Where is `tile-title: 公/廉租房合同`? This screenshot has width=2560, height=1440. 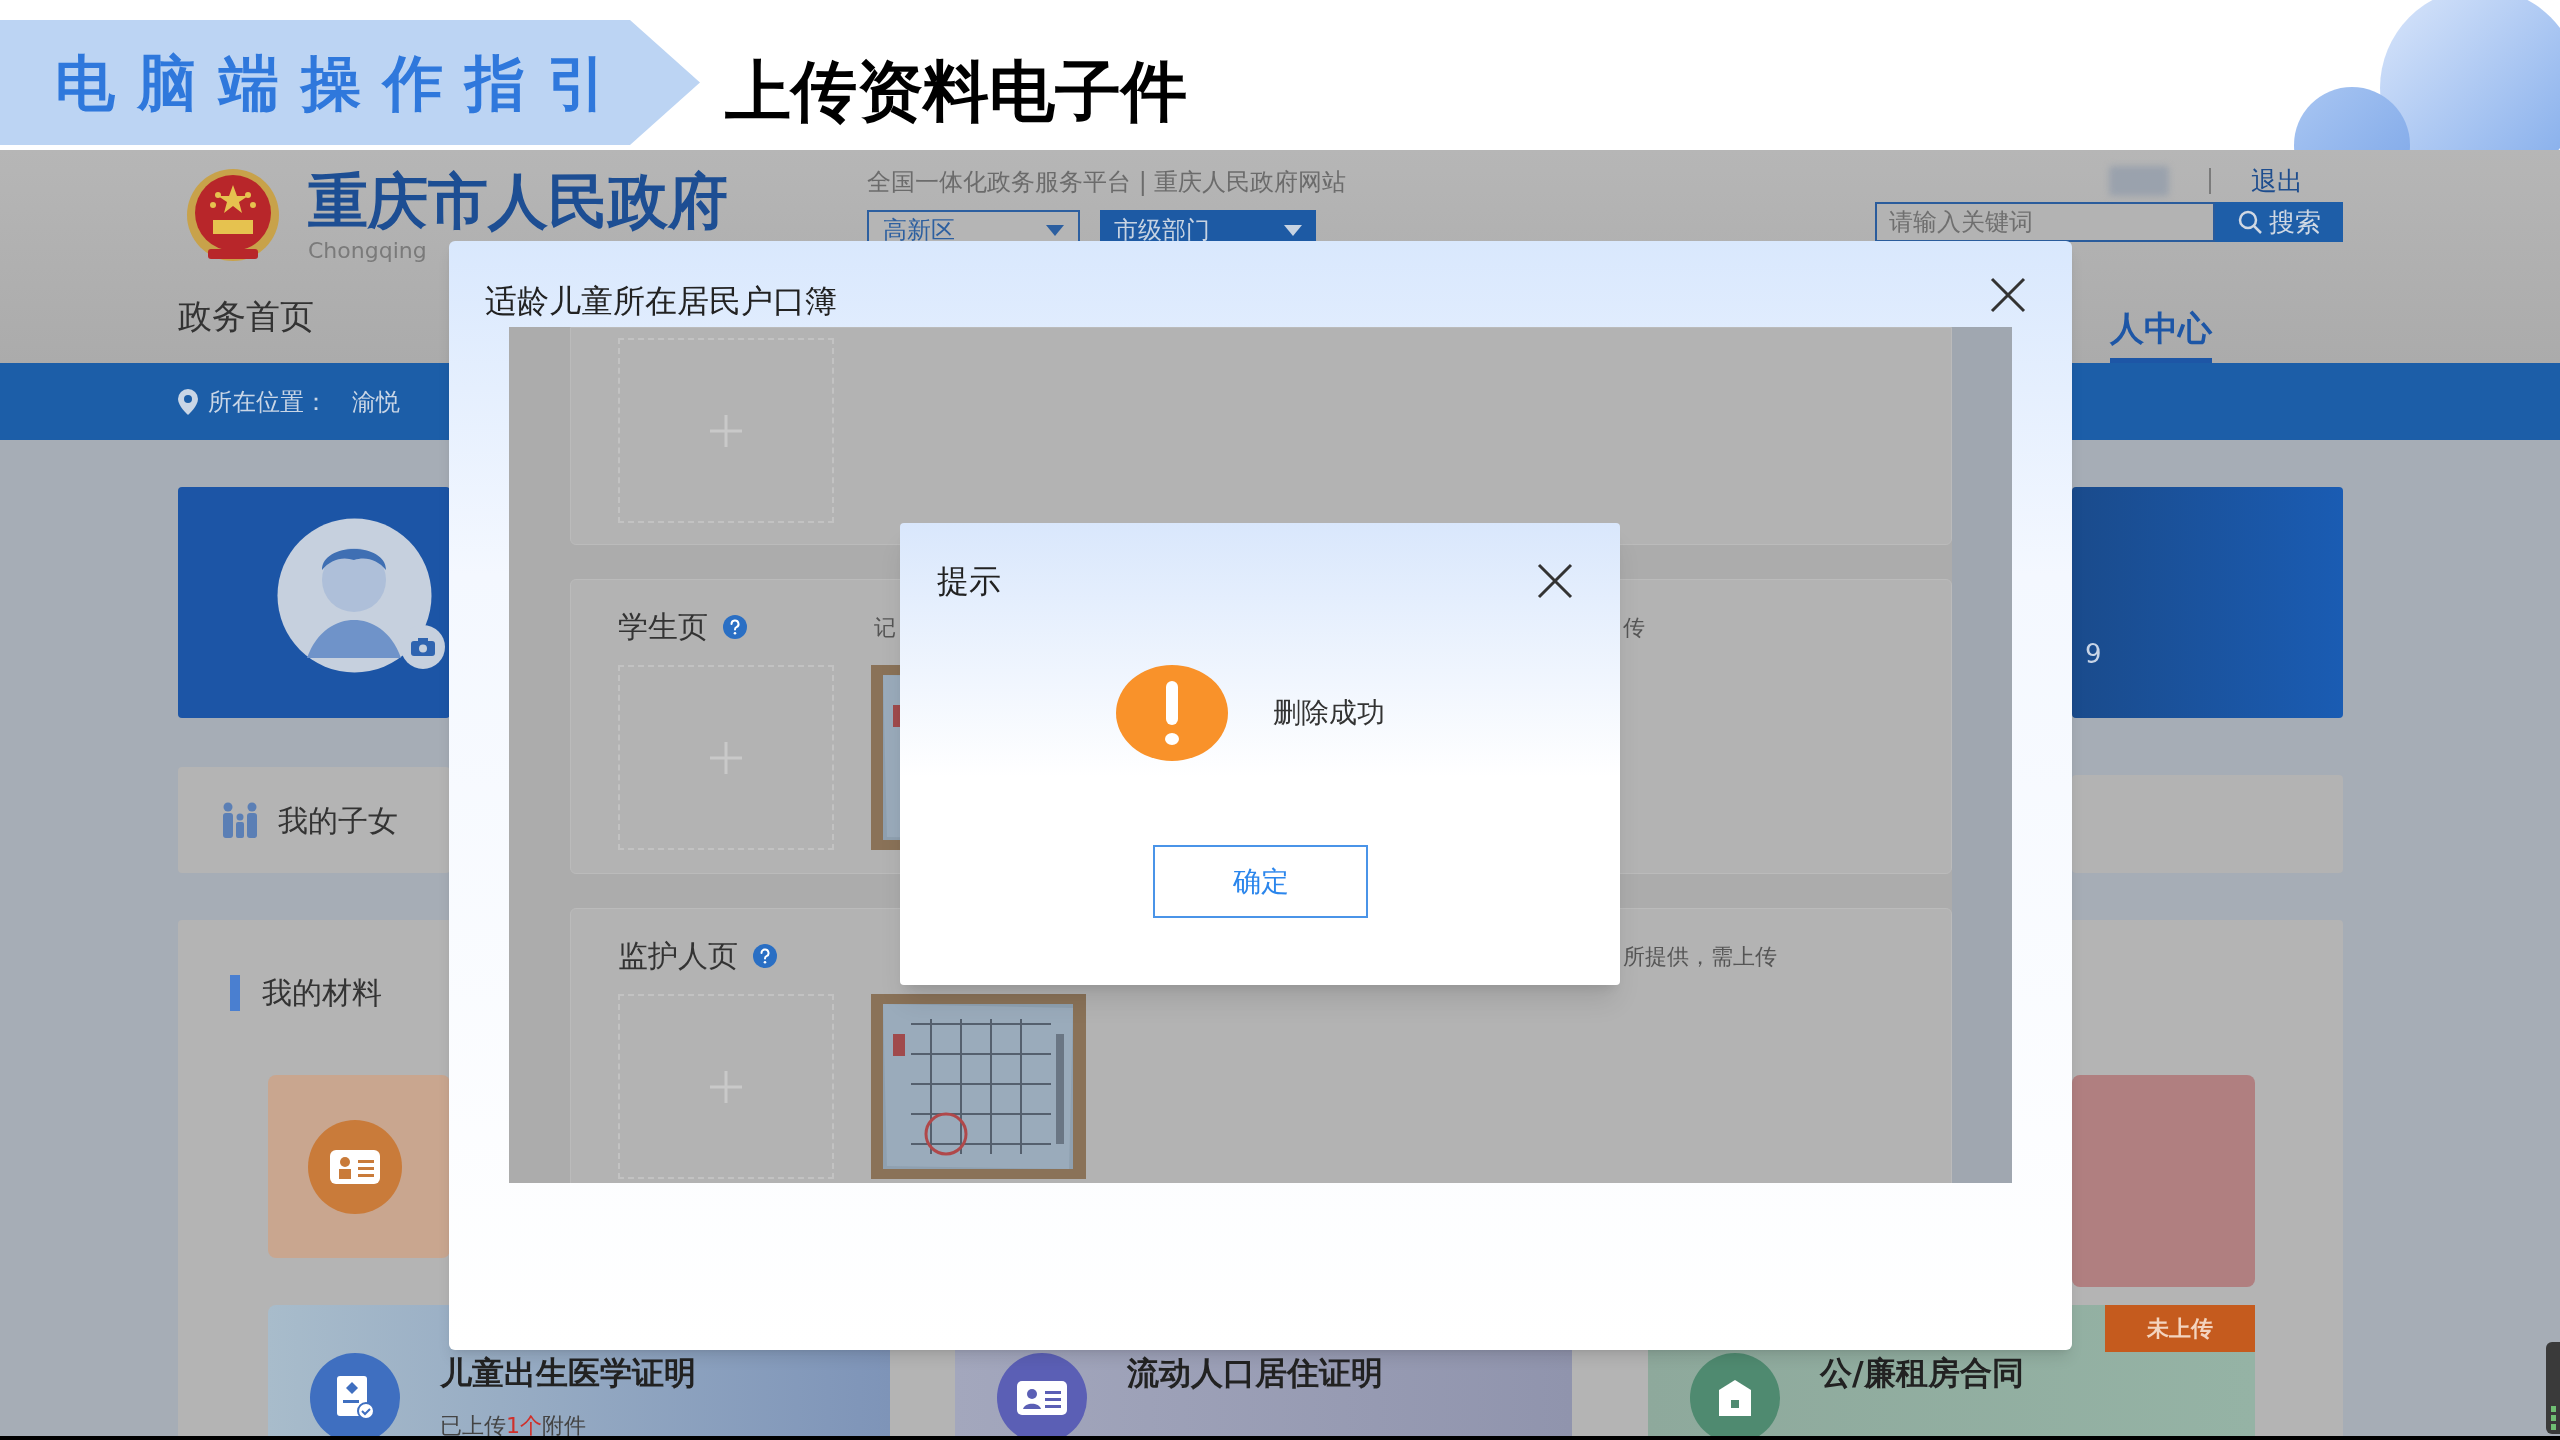 tile-title: 公/廉租房合同 is located at coordinates (1922, 1373).